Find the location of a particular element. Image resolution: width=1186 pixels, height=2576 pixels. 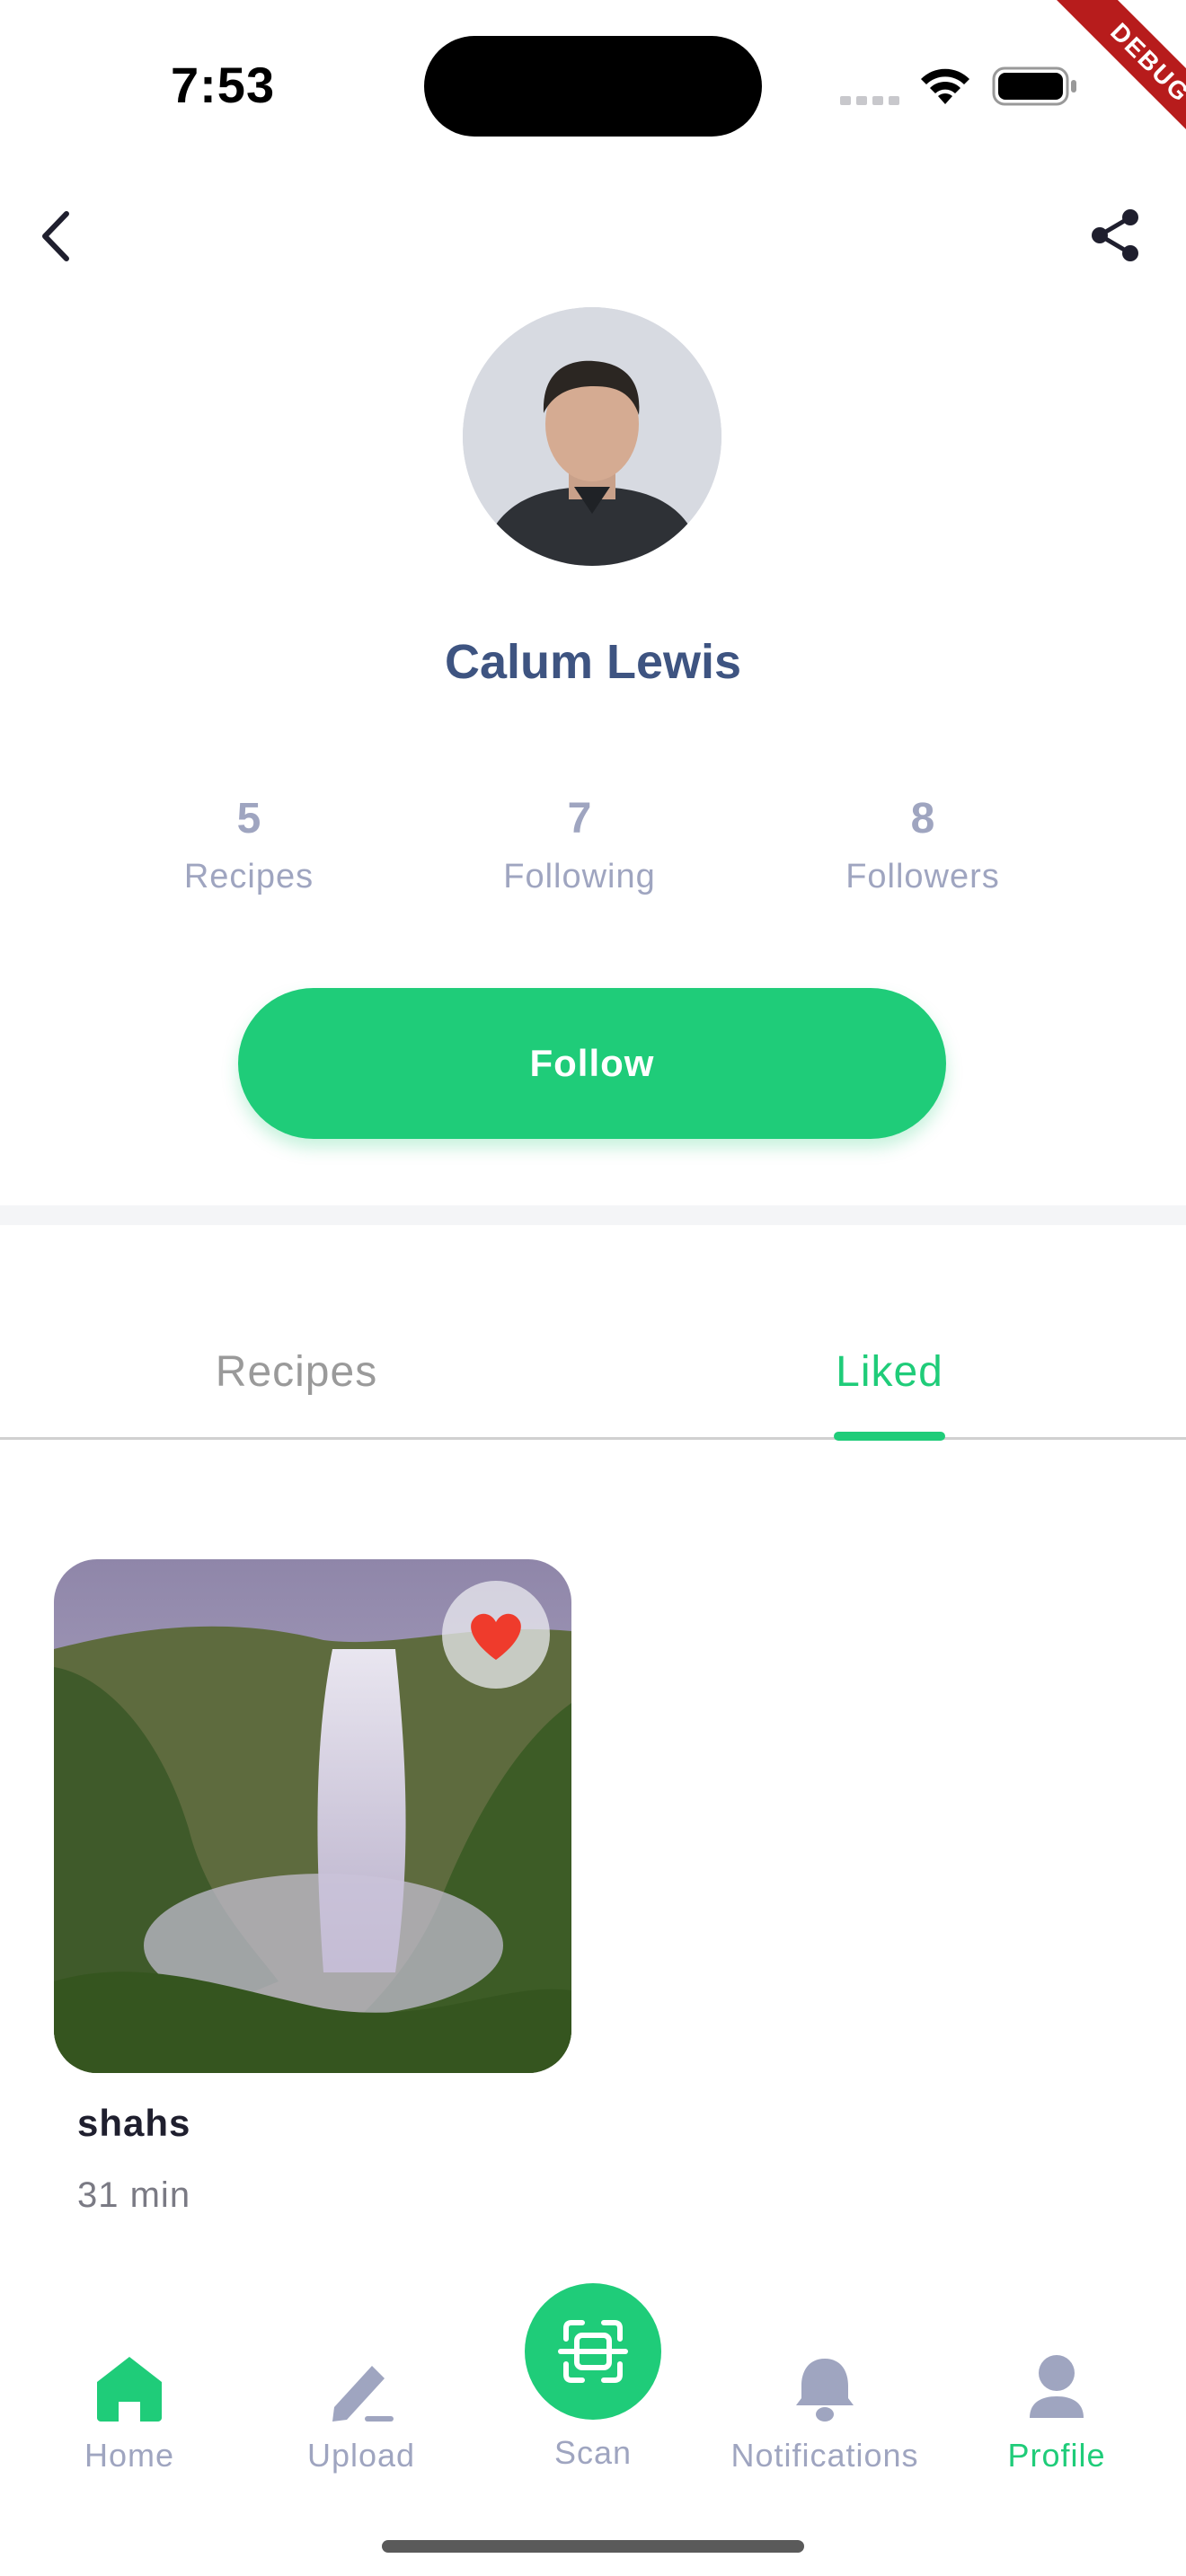

nav-label: Upload is located at coordinates (361, 2455).